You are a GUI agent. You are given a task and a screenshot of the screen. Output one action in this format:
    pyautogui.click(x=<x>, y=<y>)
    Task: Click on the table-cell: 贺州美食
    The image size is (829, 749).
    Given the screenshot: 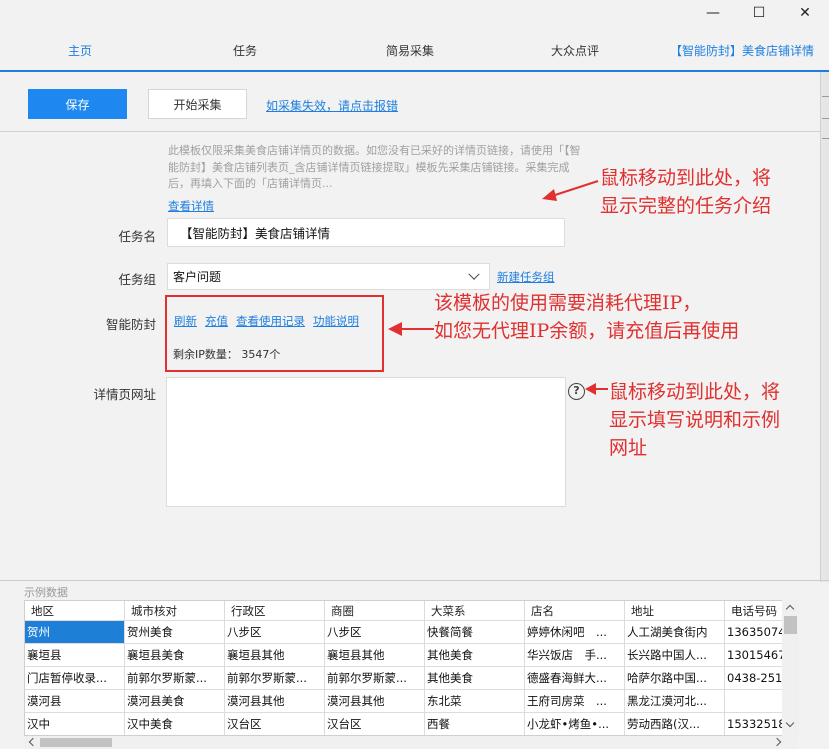 What is the action you would take?
    pyautogui.click(x=175, y=632)
    